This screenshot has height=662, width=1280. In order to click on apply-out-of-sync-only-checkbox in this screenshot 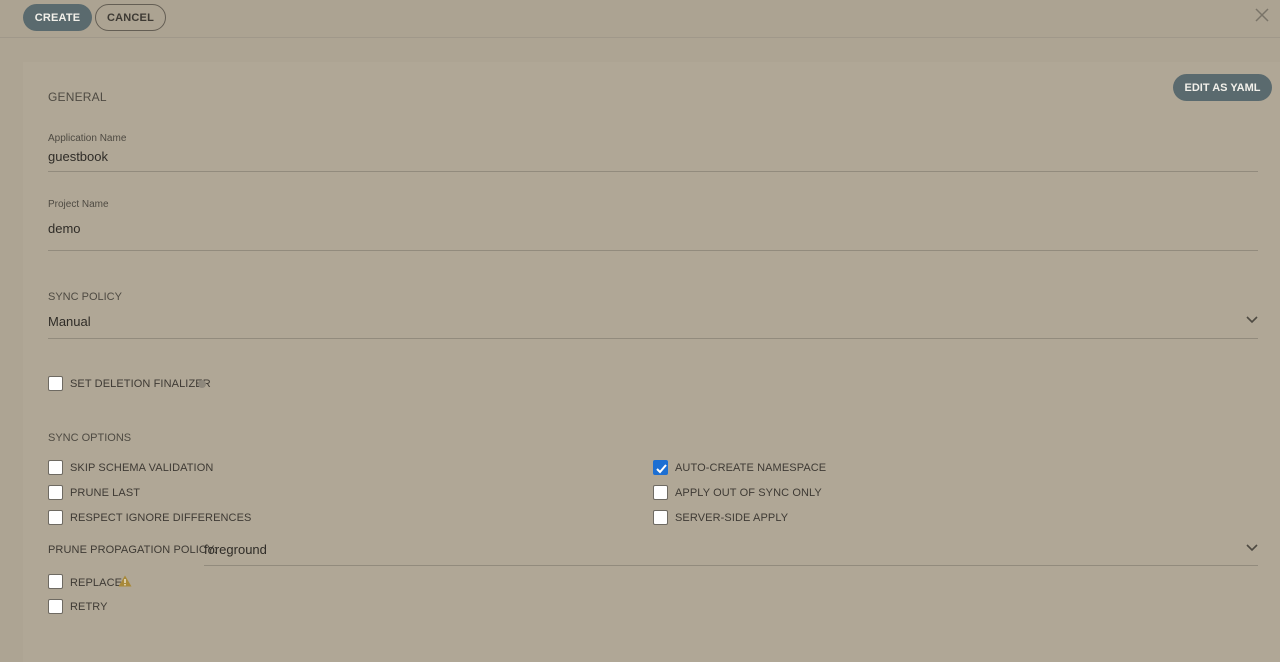, I will do `click(660, 492)`.